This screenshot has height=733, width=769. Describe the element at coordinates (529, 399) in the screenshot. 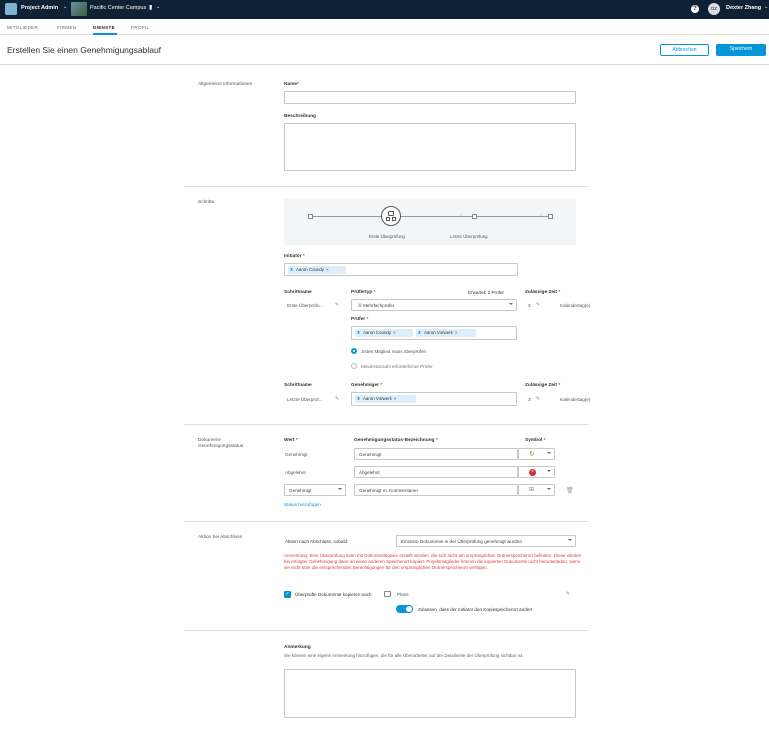

I see `step2-time-value: 3` at that location.